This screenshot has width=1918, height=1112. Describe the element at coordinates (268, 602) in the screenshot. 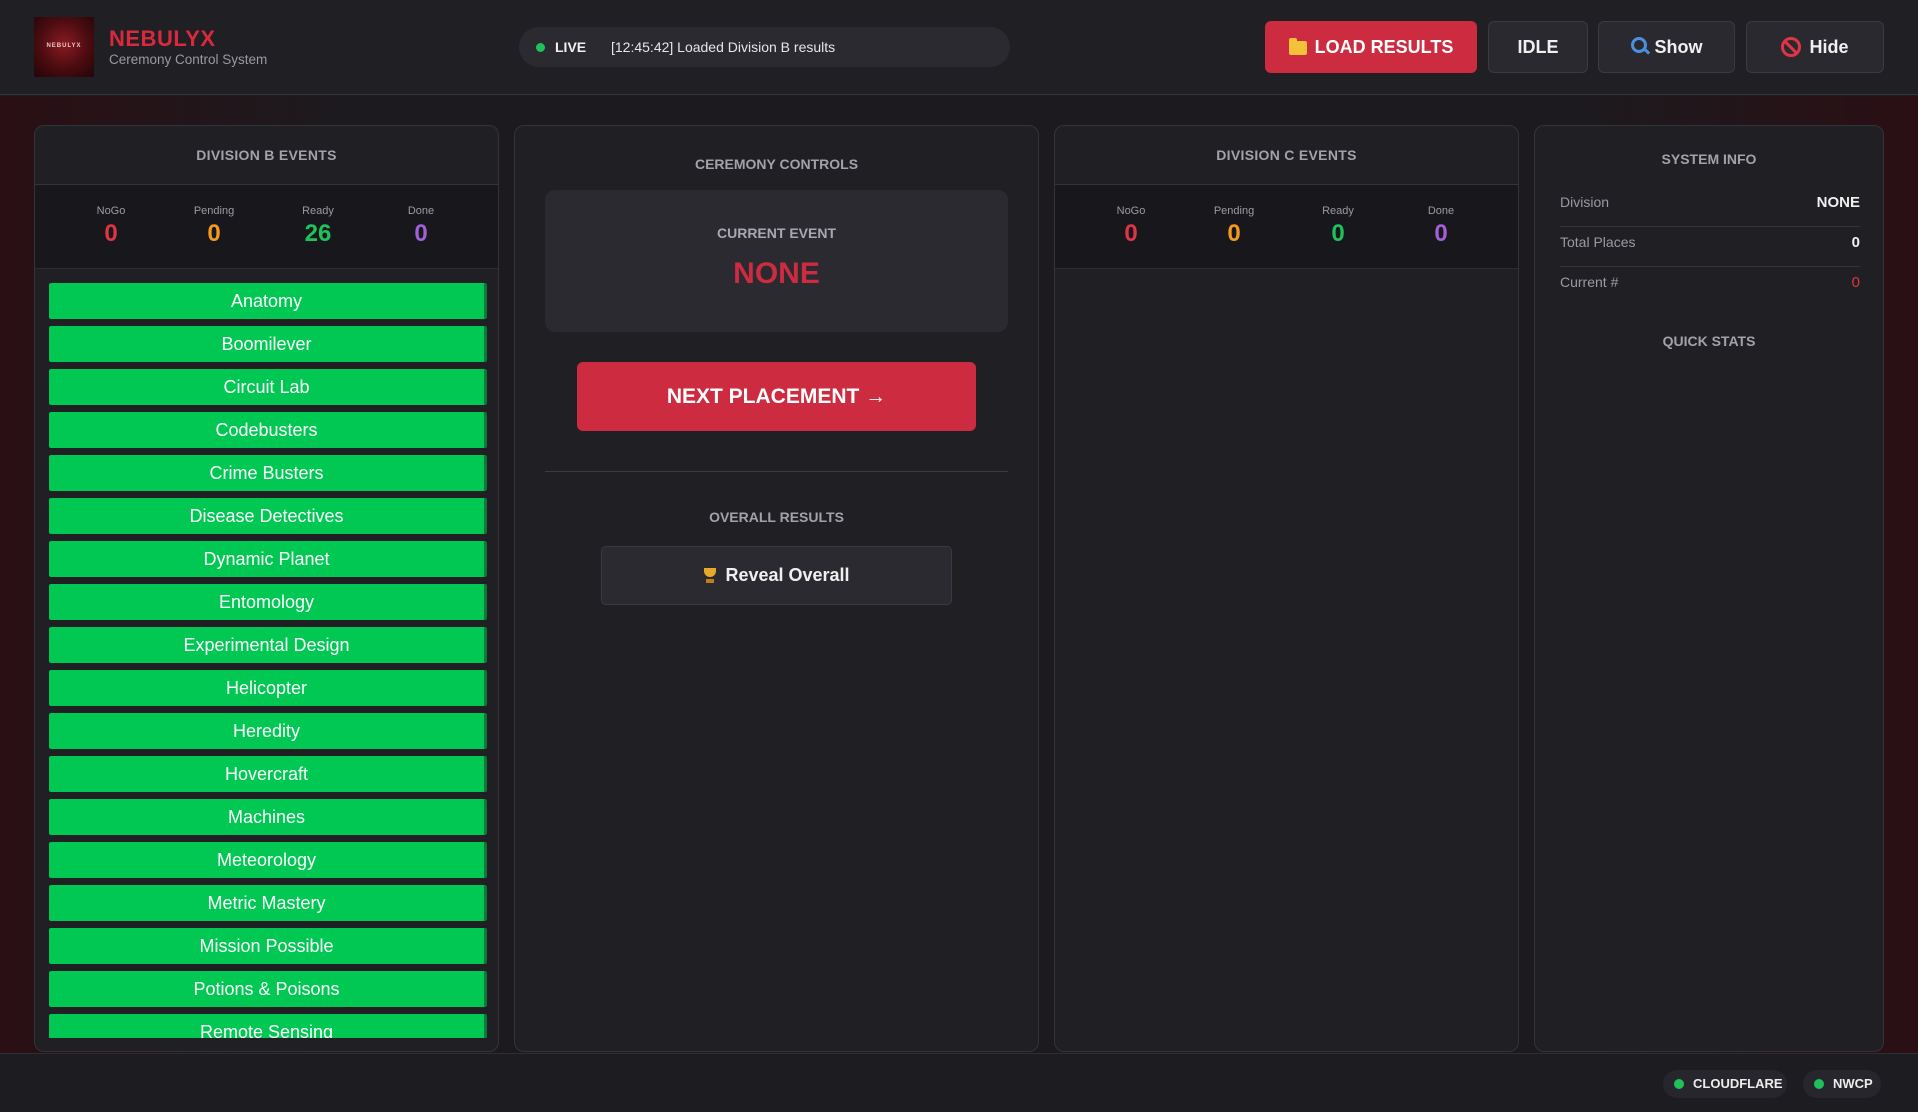

I see `event-button: Entomology` at that location.